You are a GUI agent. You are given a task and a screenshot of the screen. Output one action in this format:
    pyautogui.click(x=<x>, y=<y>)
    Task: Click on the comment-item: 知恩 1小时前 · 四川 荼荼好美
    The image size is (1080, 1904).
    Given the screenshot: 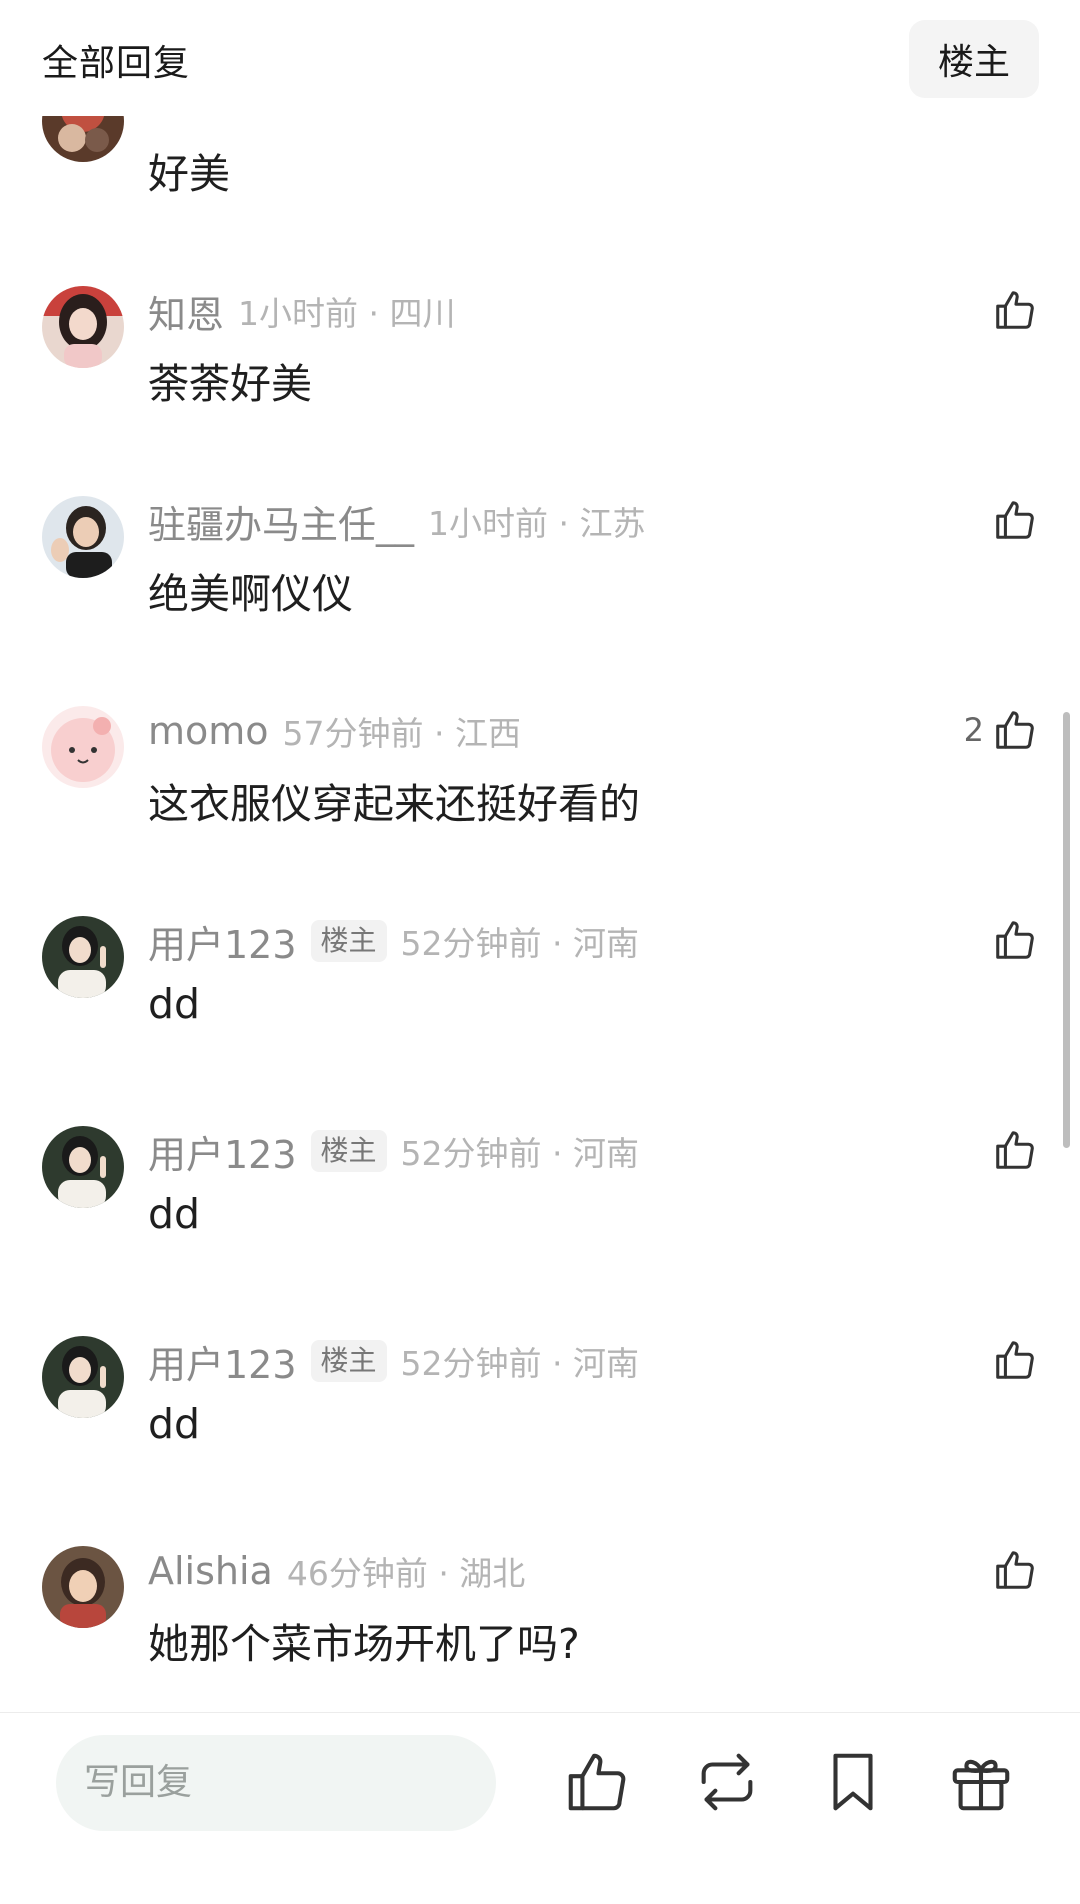 What is the action you would take?
    pyautogui.click(x=540, y=386)
    